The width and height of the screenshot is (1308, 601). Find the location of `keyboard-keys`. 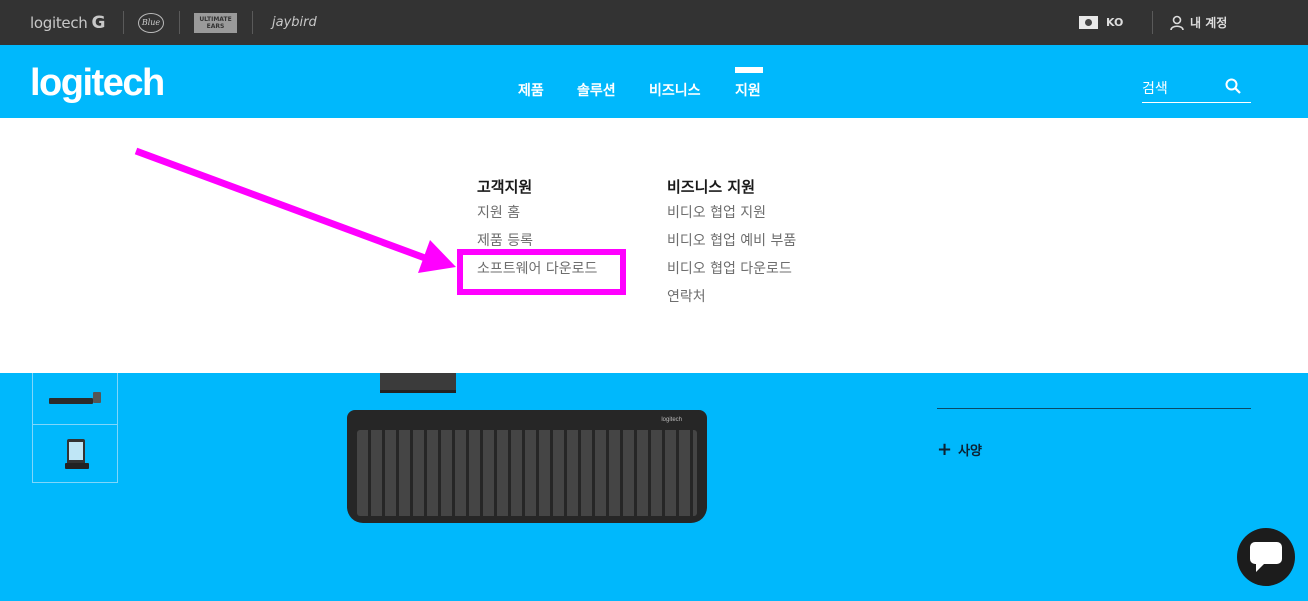

keyboard-keys is located at coordinates (527, 473).